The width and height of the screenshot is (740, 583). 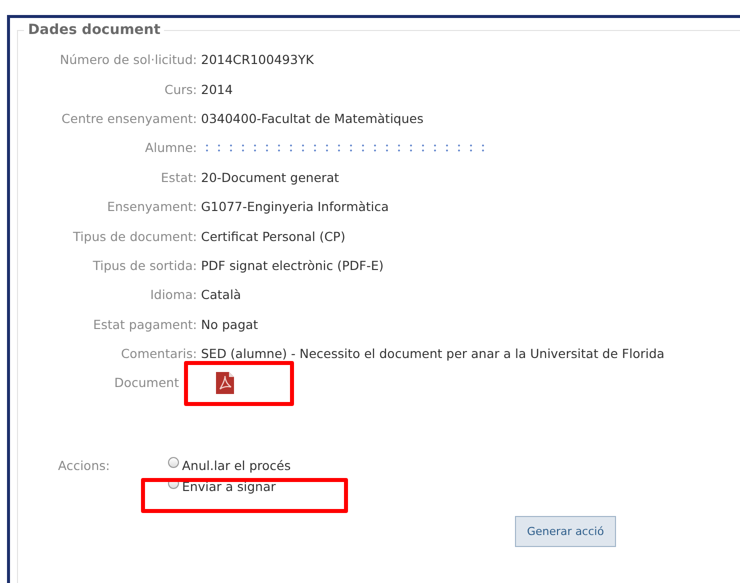 I want to click on field-label: Ensenyament:, so click(x=152, y=206).